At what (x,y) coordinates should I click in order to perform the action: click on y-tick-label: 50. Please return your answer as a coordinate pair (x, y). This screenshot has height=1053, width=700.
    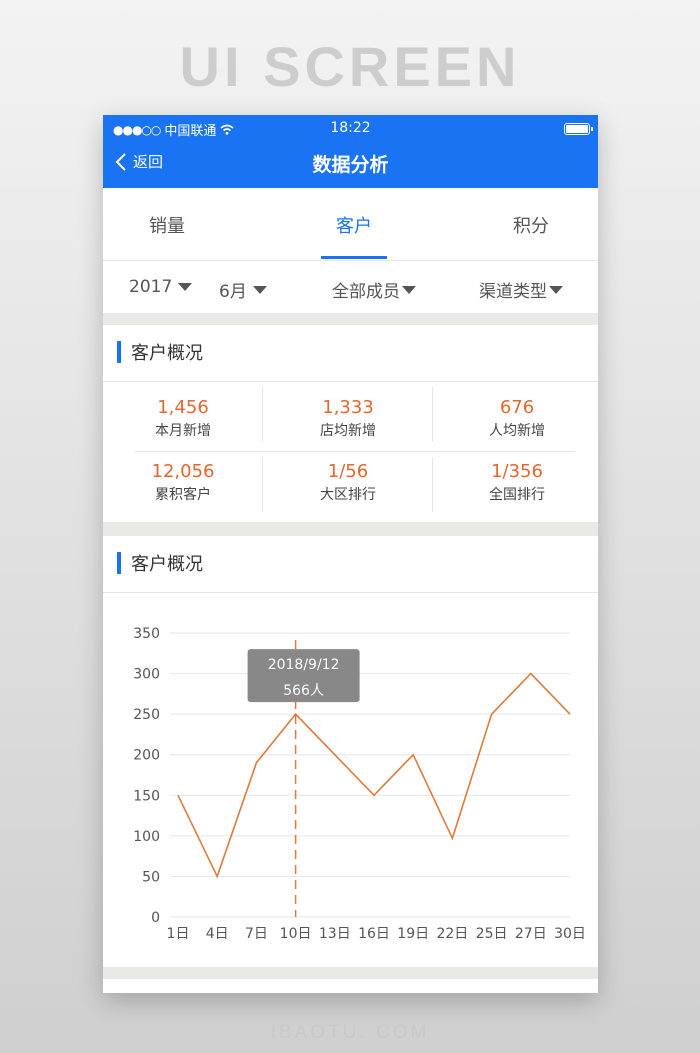
    Looking at the image, I should click on (151, 877).